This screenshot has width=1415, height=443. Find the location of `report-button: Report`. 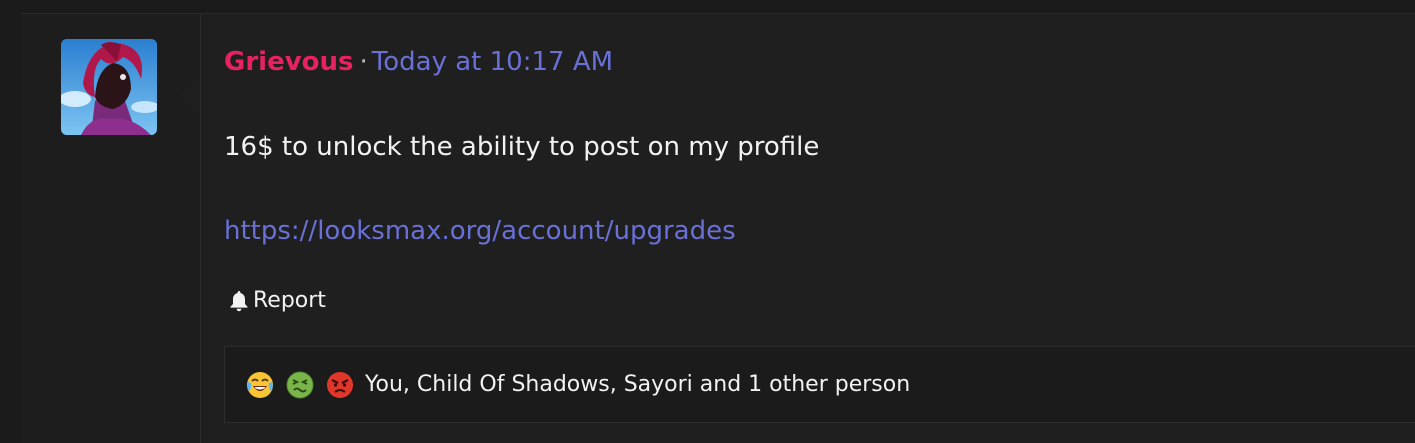

report-button: Report is located at coordinates (277, 301).